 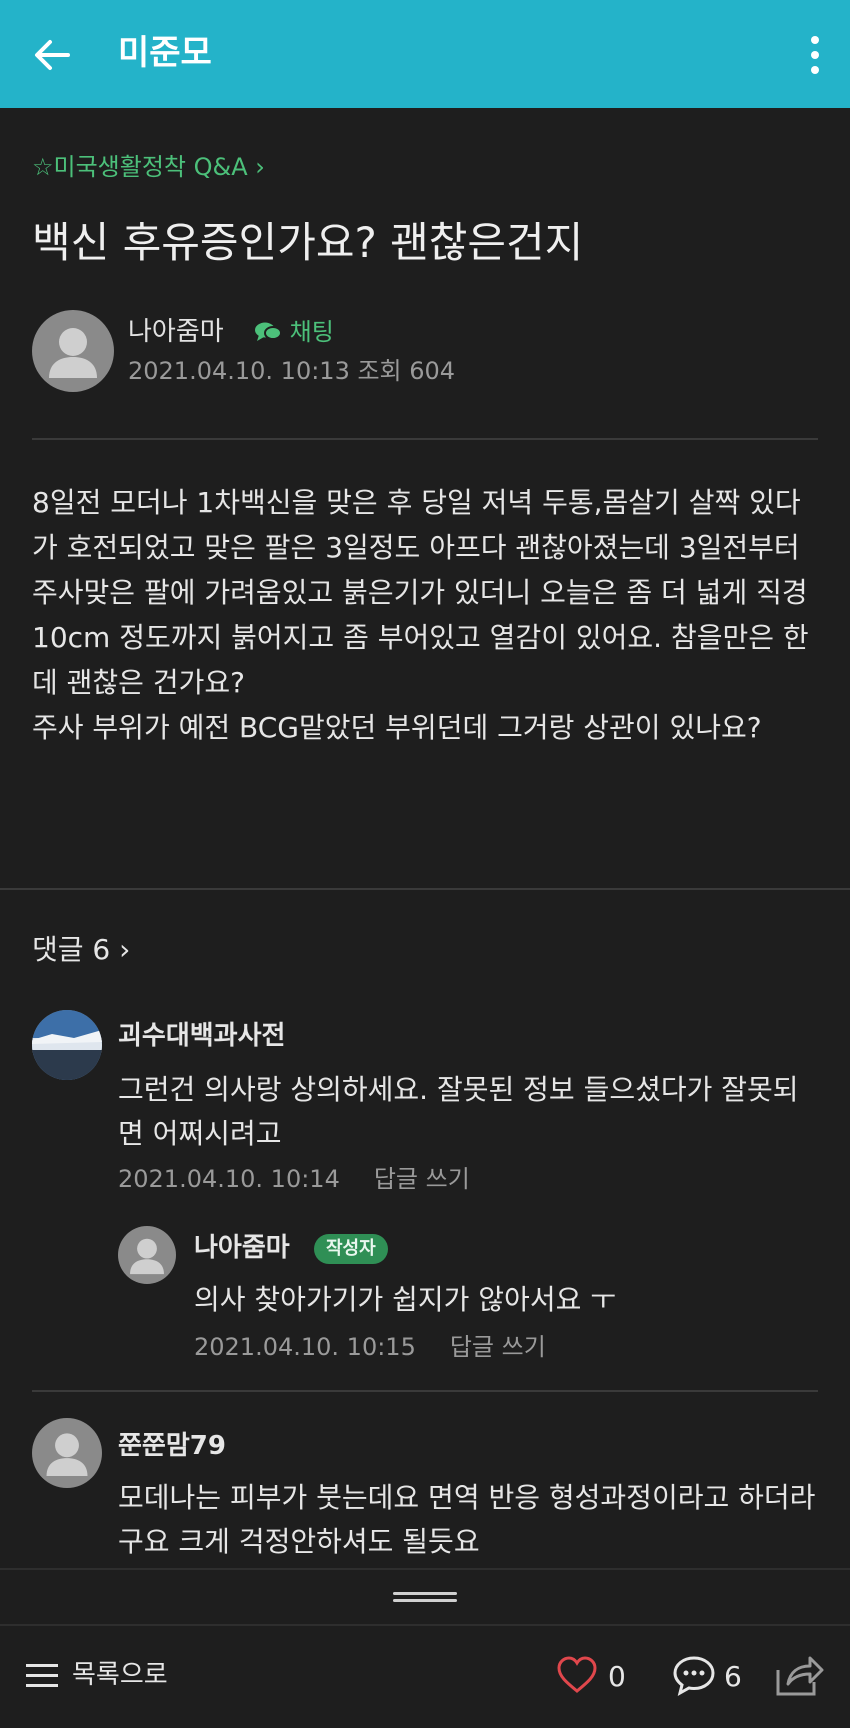 I want to click on more-vertical-icon, so click(x=815, y=55).